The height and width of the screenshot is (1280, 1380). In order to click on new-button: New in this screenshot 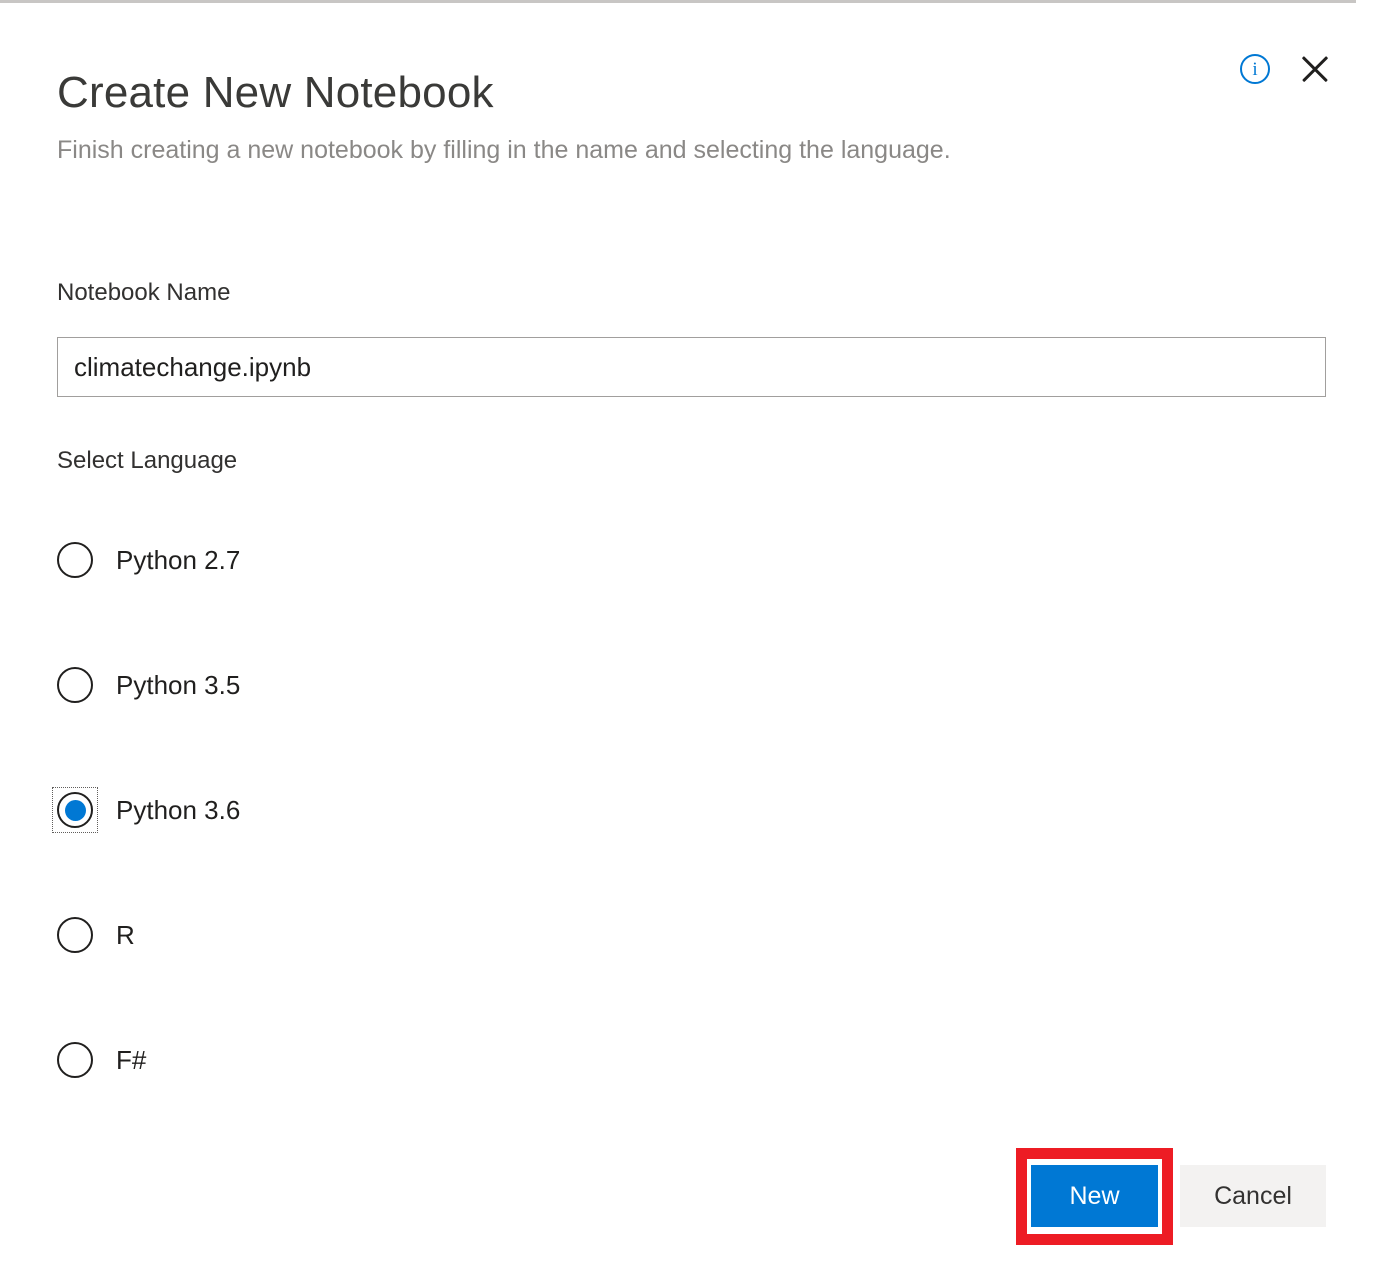, I will do `click(1094, 1196)`.